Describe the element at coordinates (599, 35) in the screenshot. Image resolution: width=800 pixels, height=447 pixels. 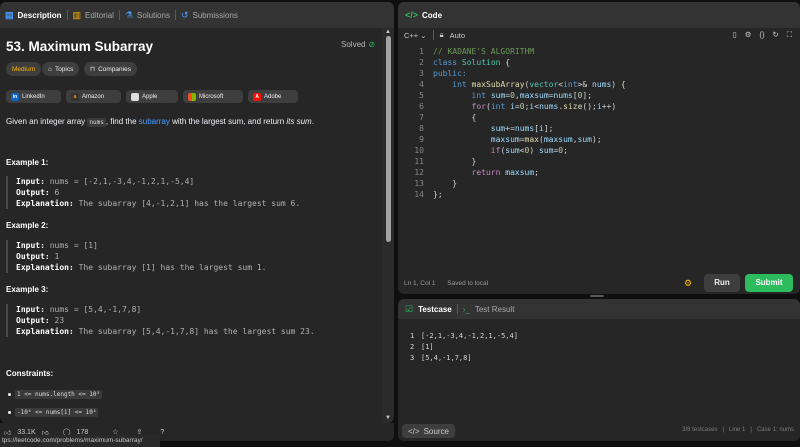
I see `editor-toolbar: C++ ⌄ 🔒︎ Auto ▯ ⚙ {} ↻ ⛶` at that location.